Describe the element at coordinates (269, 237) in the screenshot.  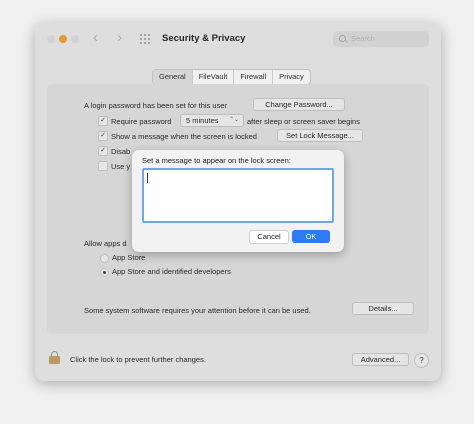
I see `cancel-button: Cancel` at that location.